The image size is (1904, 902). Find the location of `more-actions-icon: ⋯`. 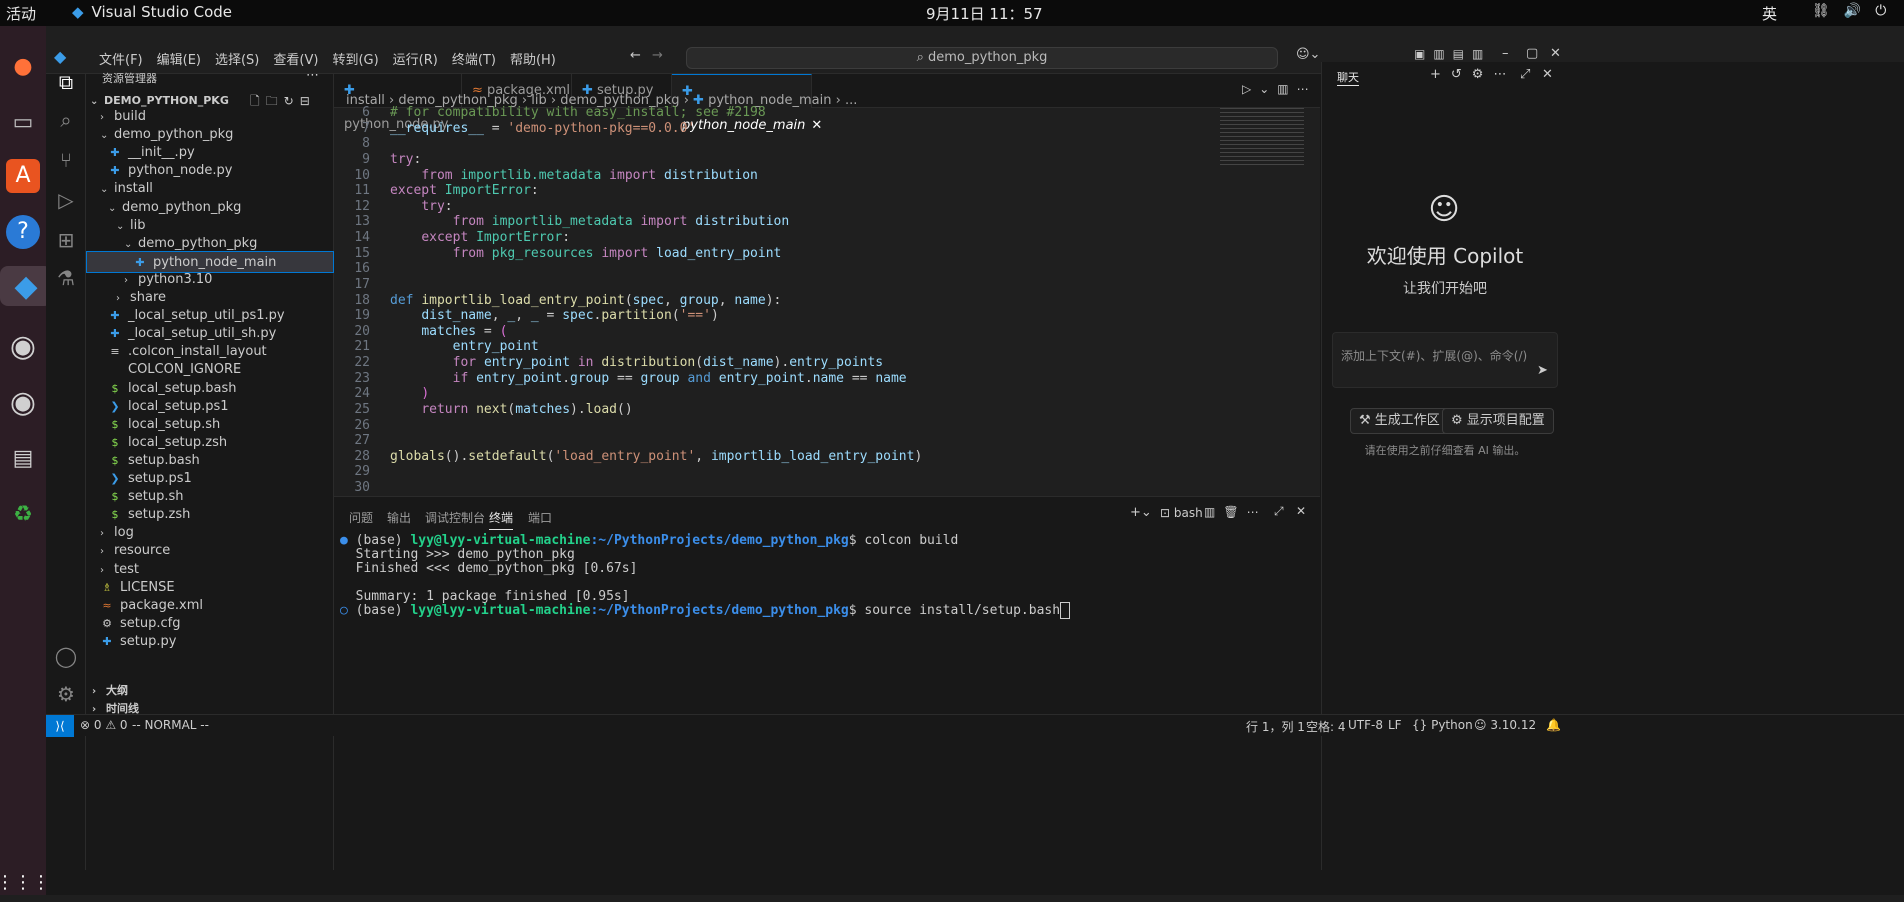

more-actions-icon: ⋯ is located at coordinates (312, 75).